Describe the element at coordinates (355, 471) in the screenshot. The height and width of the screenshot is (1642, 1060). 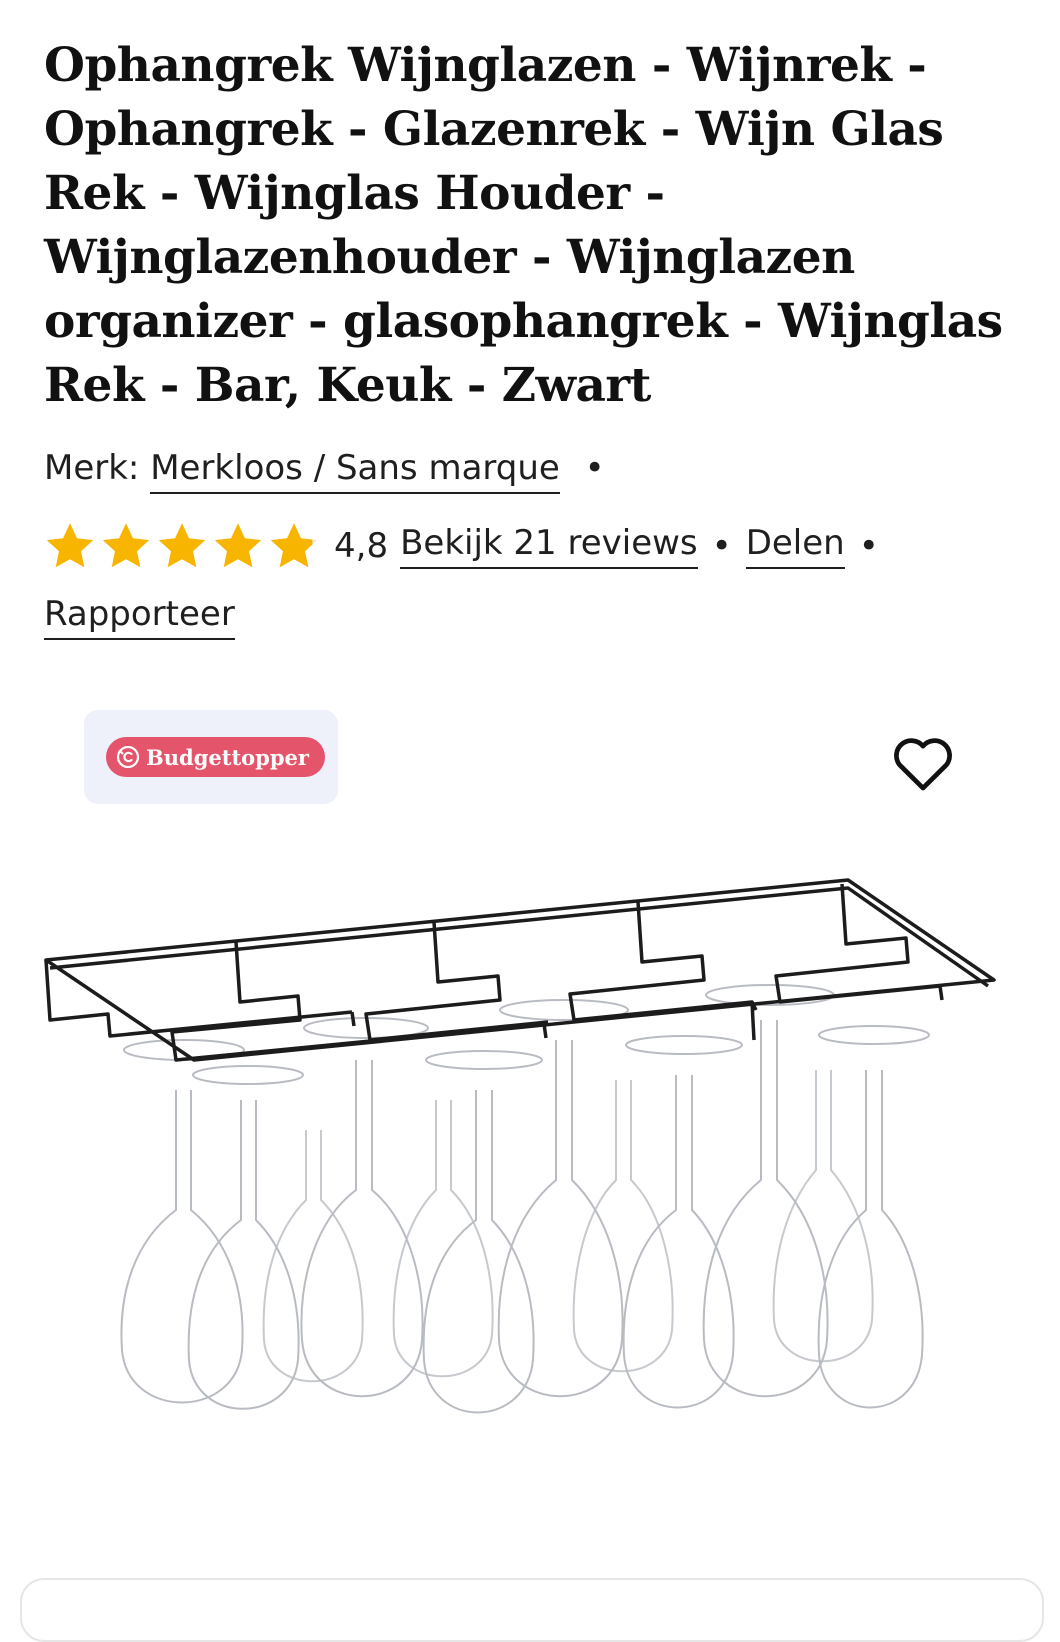
I see `brand-link: Merkloos / Sans marque` at that location.